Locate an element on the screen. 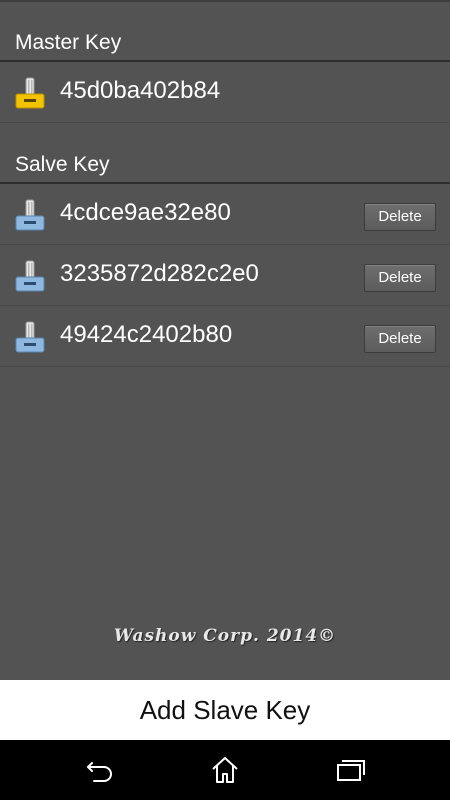  back-icon is located at coordinates (100, 770).